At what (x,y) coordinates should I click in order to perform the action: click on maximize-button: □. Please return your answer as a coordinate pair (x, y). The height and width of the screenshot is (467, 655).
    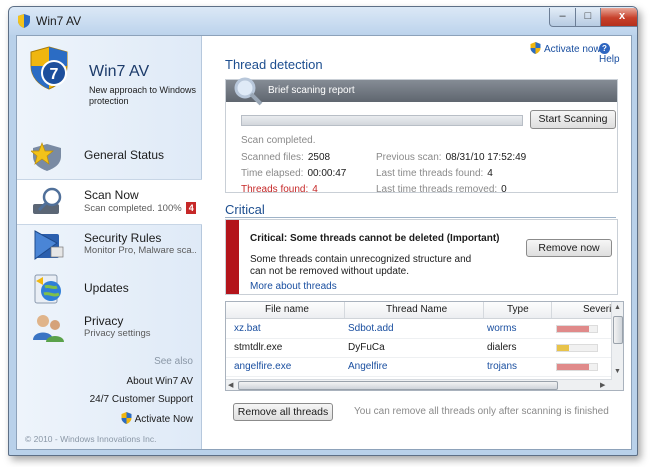
    Looking at the image, I should click on (588, 17).